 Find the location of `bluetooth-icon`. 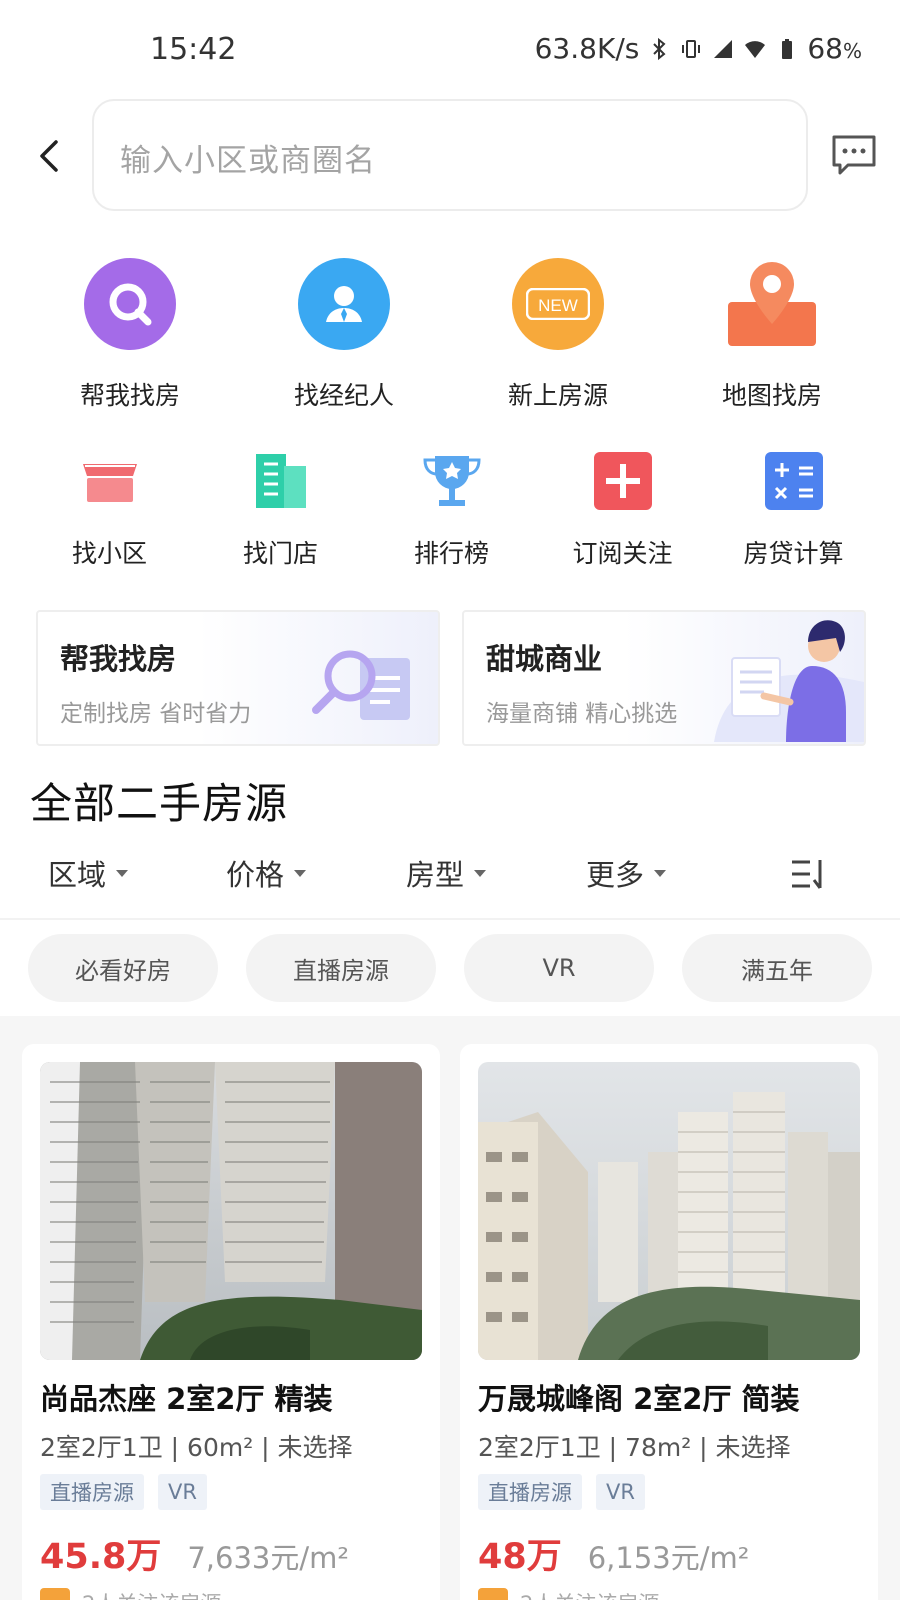

bluetooth-icon is located at coordinates (659, 48).